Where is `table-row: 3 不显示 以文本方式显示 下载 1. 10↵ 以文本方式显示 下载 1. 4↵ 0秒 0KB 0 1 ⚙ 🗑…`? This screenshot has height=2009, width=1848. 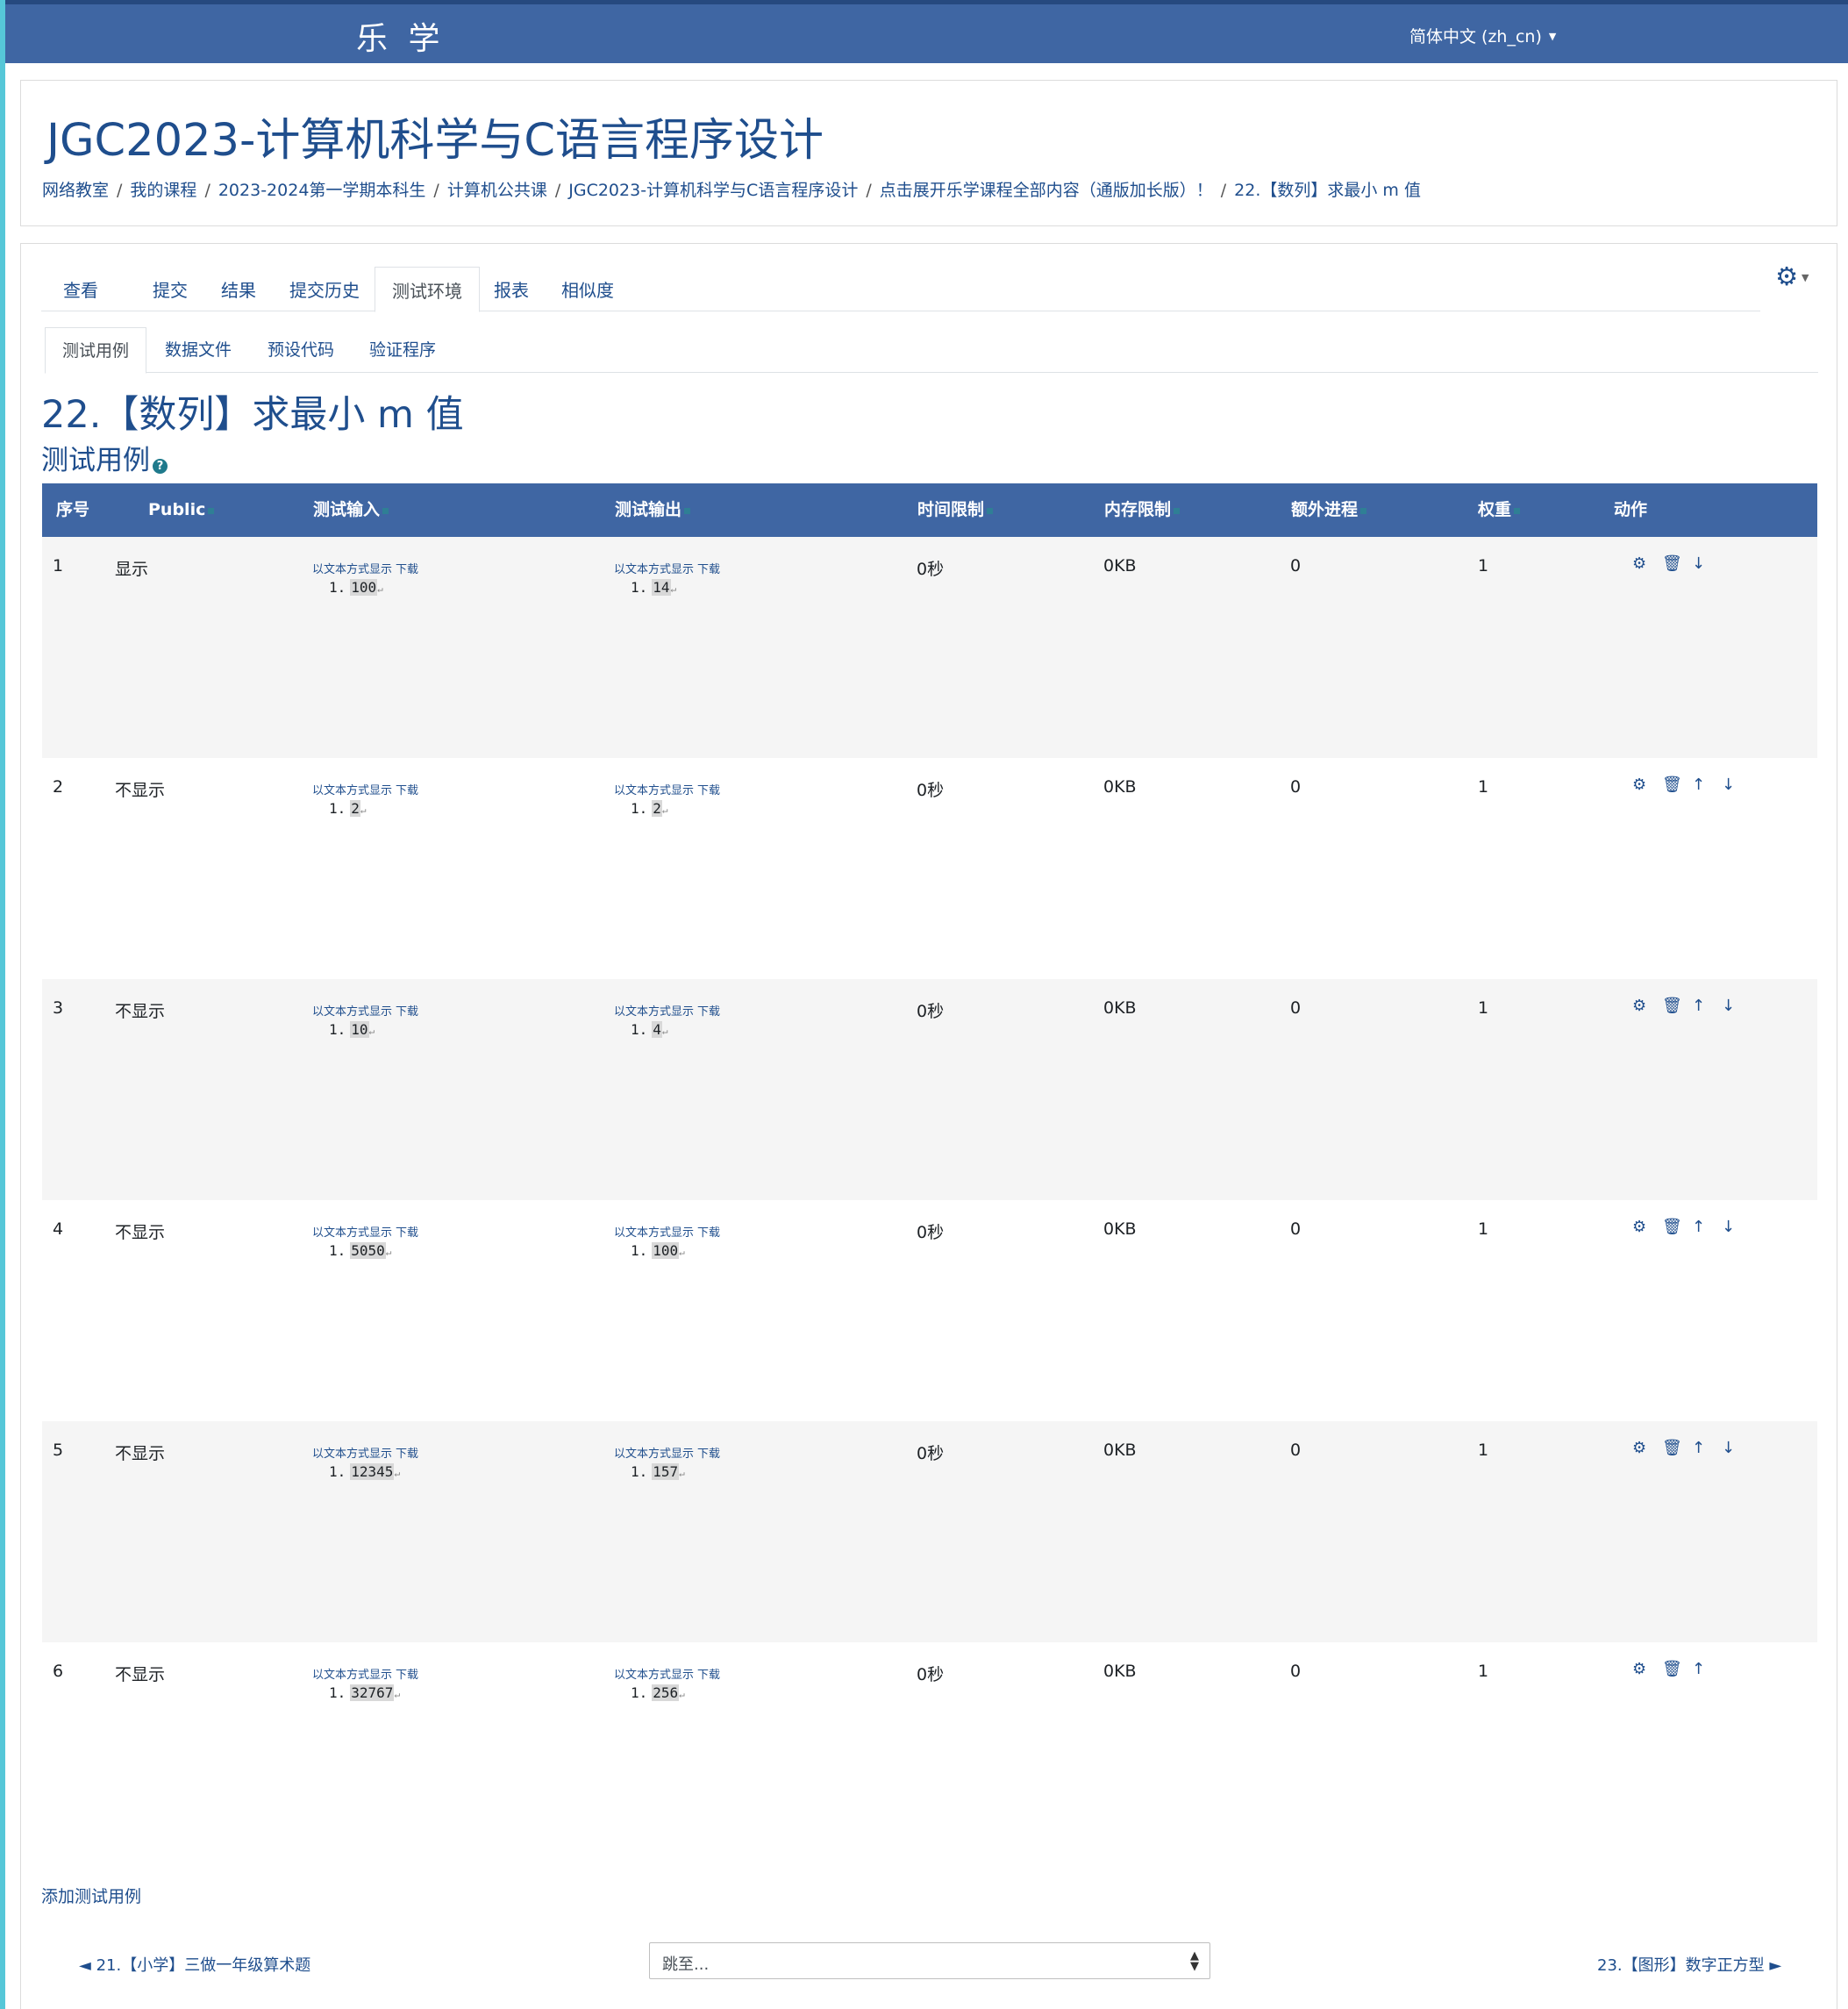 table-row: 3 不显示 以文本方式显示 下载 1. 10↵ 以文本方式显示 下载 1. 4↵ 0秒 0KB 0 1 ⚙ 🗑… is located at coordinates (929, 1089).